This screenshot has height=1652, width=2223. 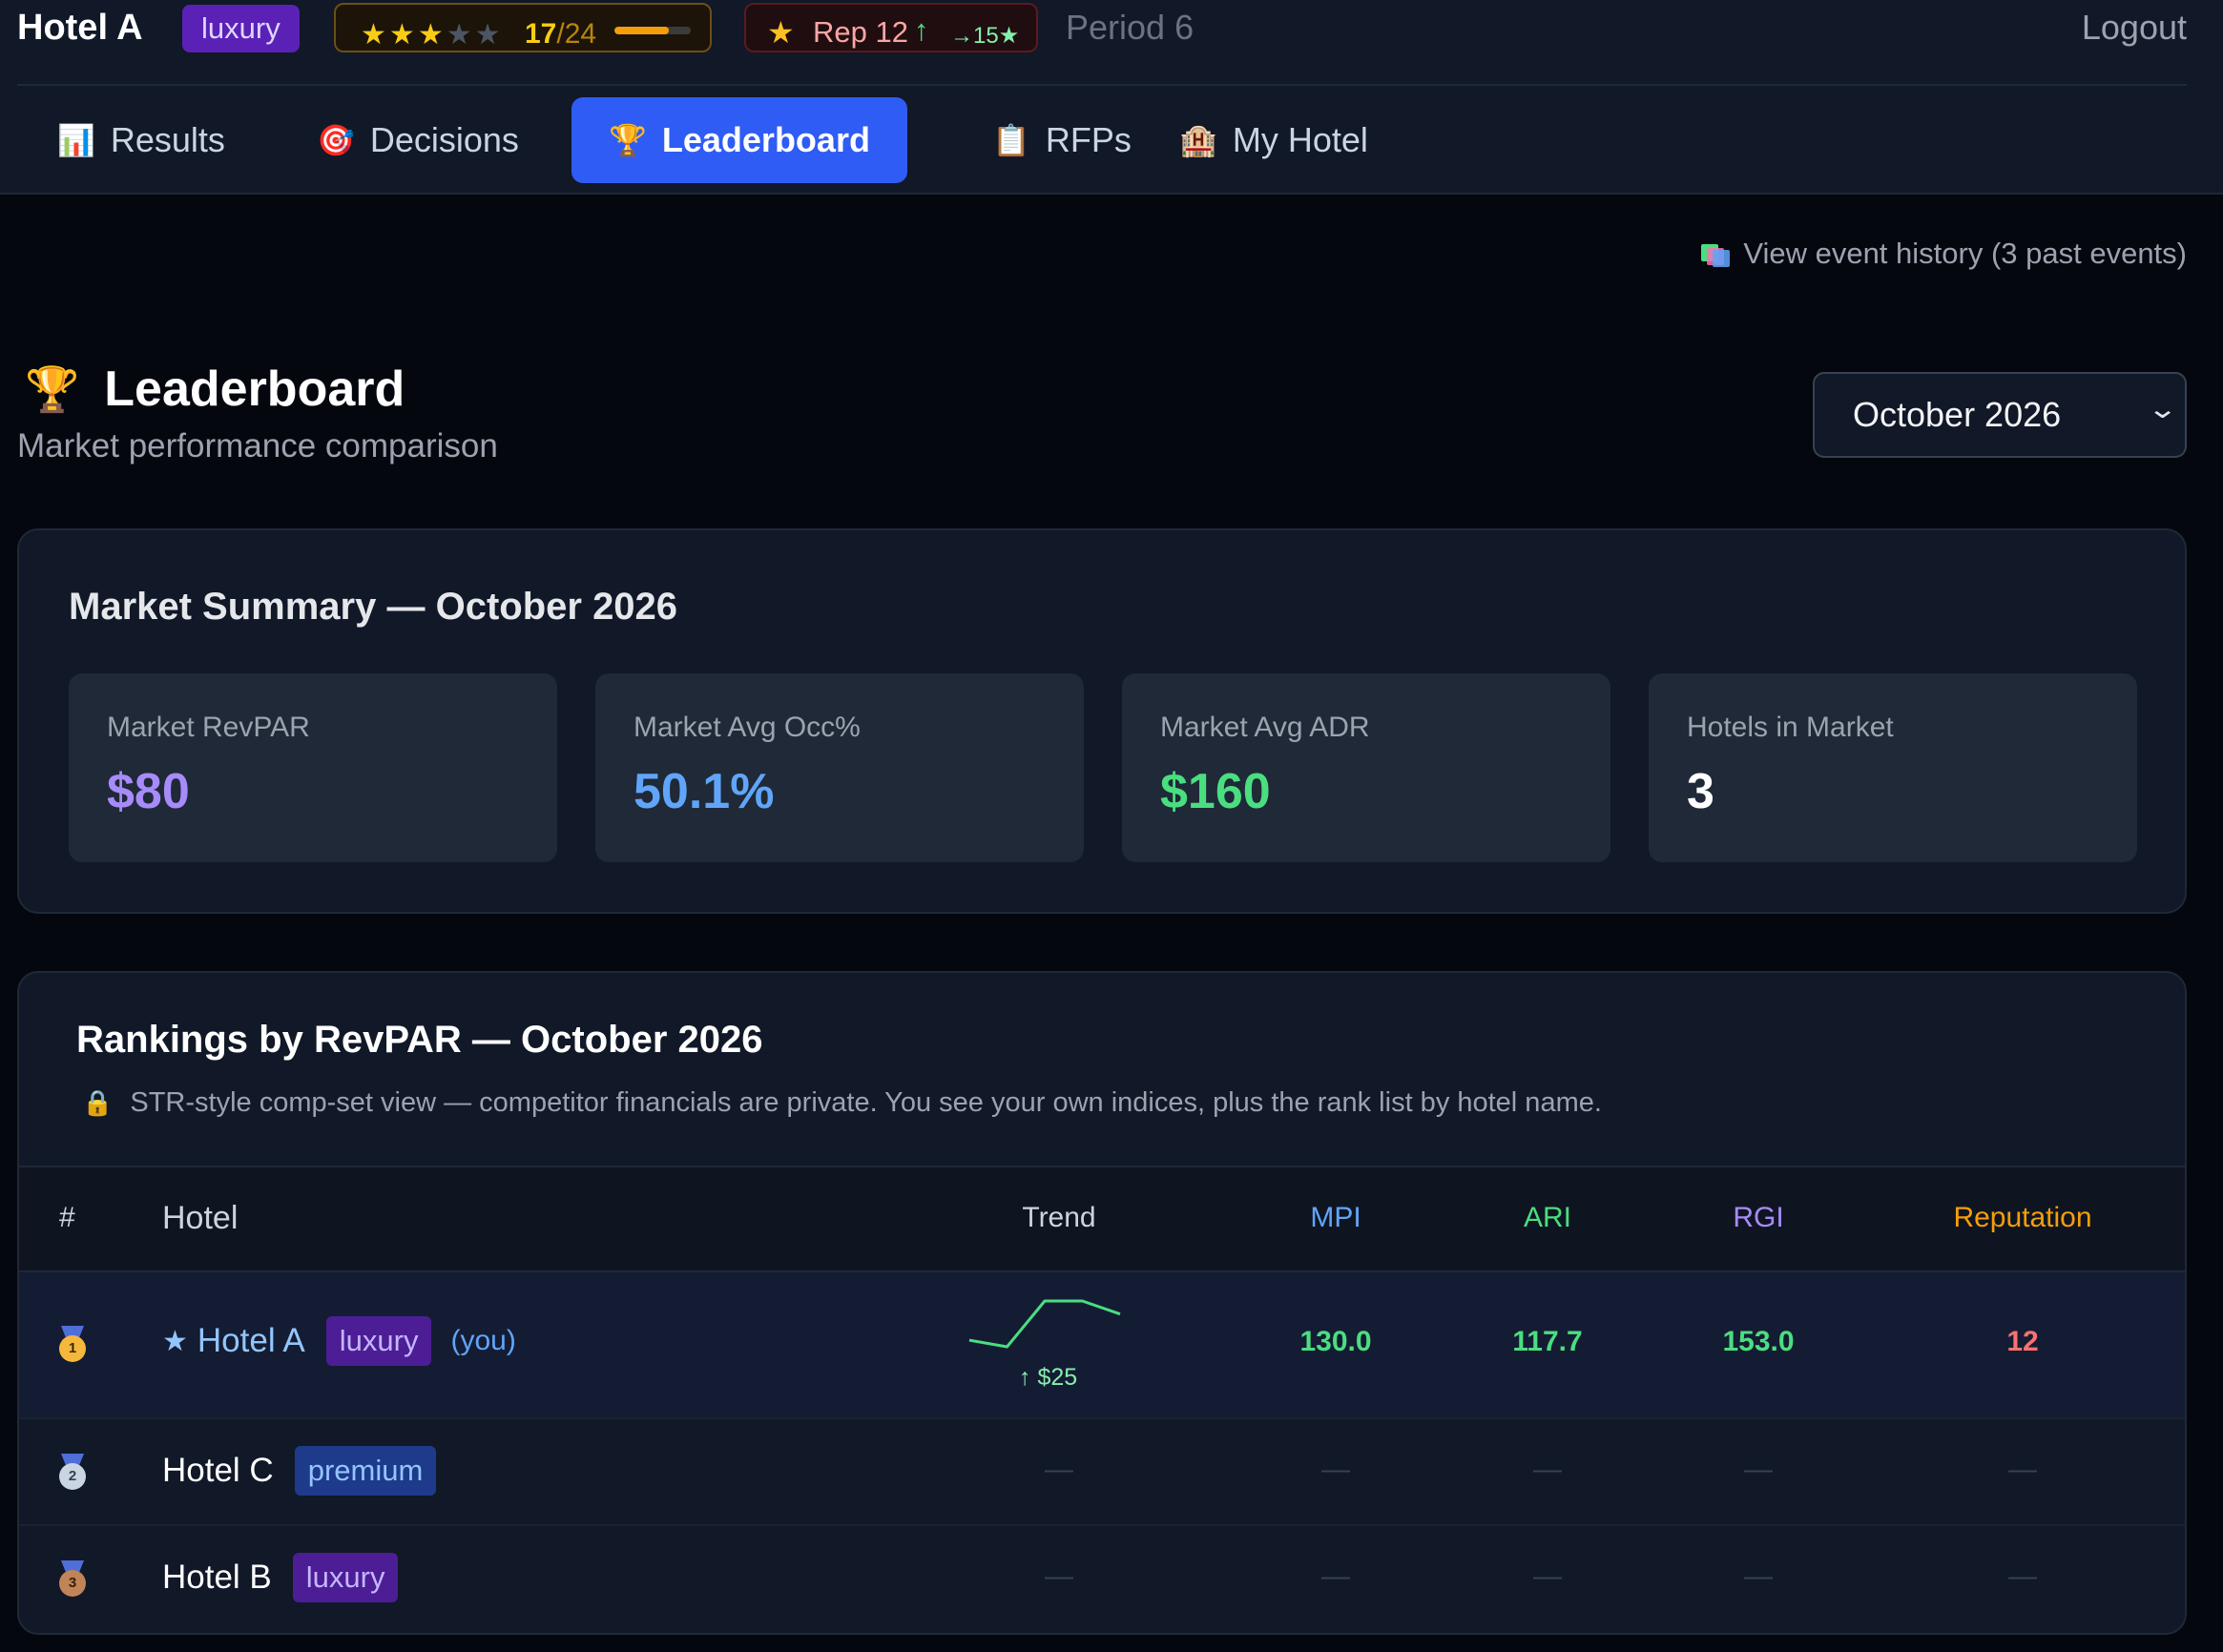 I want to click on metric-label: Market RevPAR, so click(x=208, y=727).